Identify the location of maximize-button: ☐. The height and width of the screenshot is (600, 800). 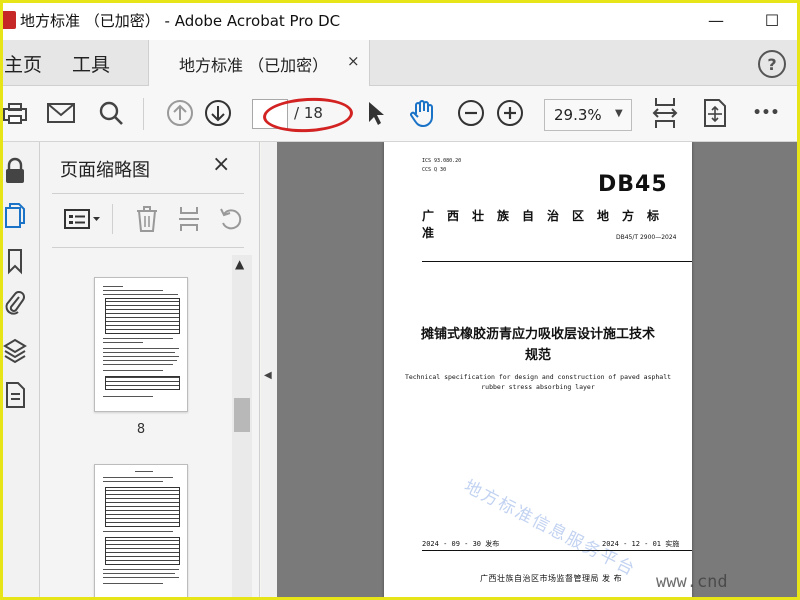
(772, 20).